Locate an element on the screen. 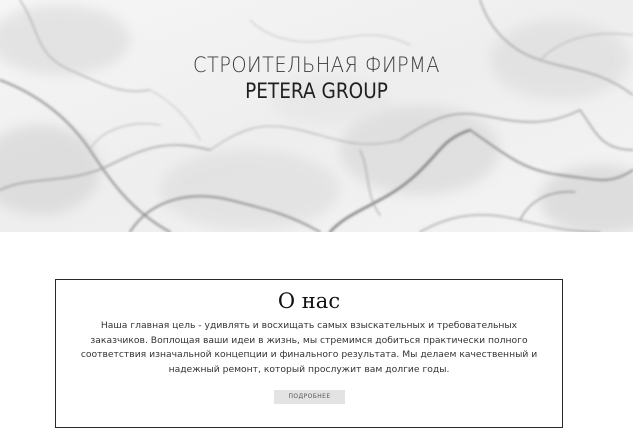 The height and width of the screenshot is (436, 633). hero-heading: СТРОИТЕЛЬНАЯ ФИРМА PETERA GROUP is located at coordinates (316, 78).